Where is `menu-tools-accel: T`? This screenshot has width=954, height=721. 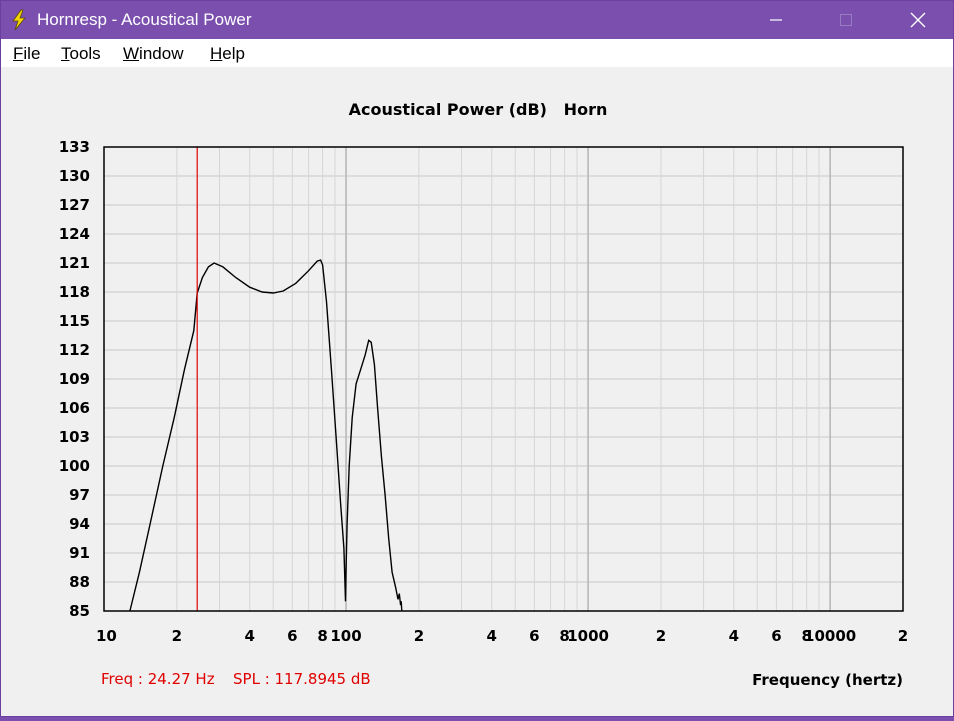 menu-tools-accel: T is located at coordinates (65, 53).